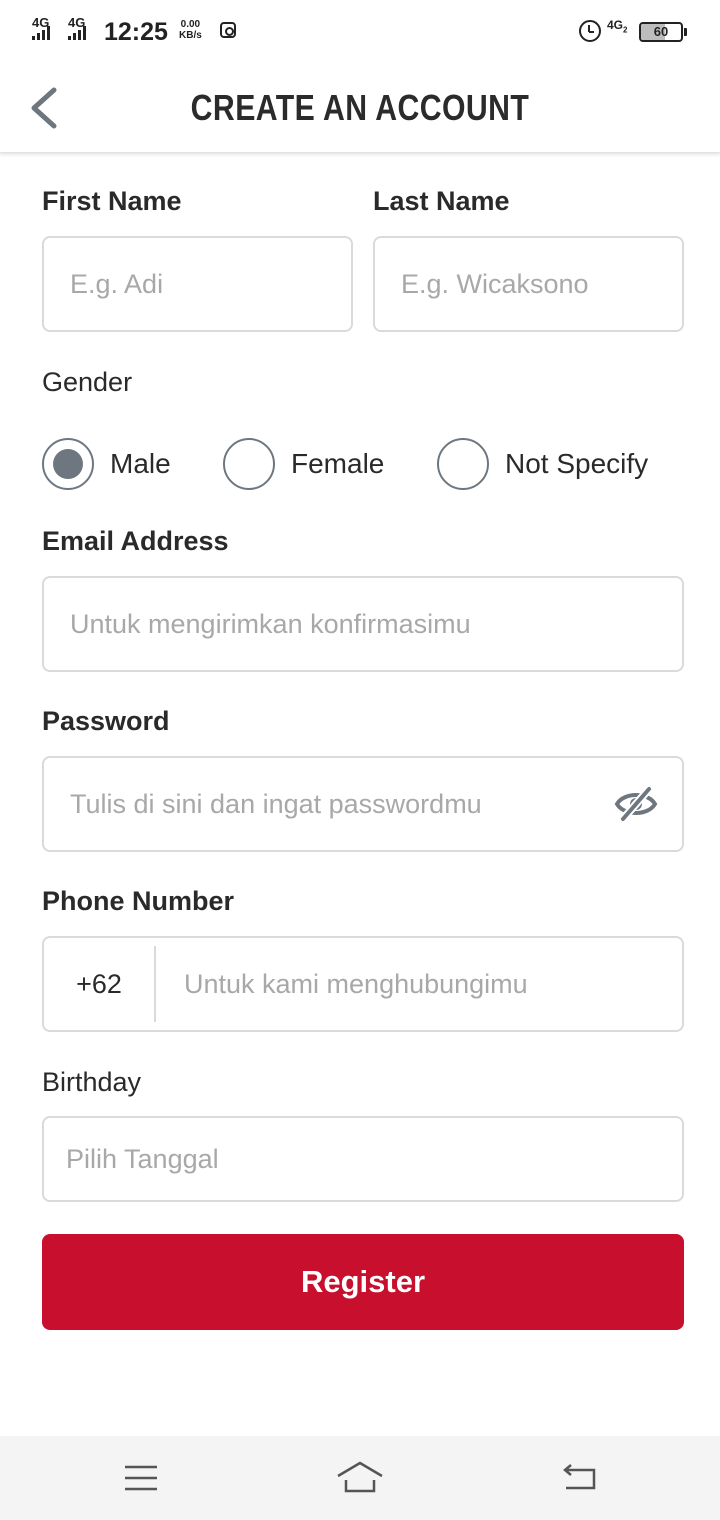 The width and height of the screenshot is (720, 1520). I want to click on last-name-field, so click(528, 284).